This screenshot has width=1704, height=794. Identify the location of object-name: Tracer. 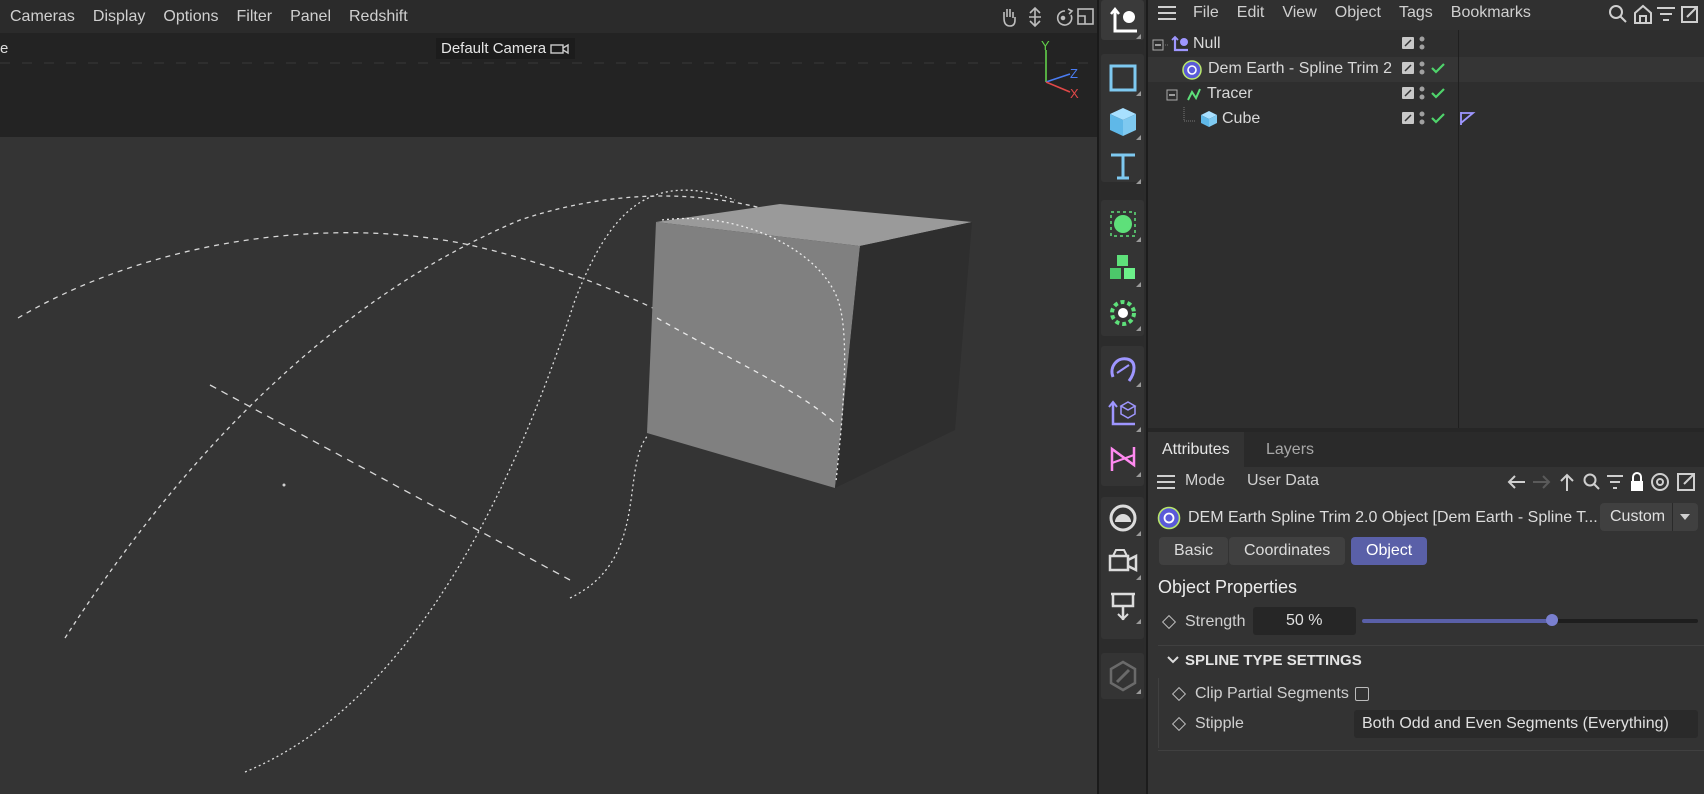
(1230, 94).